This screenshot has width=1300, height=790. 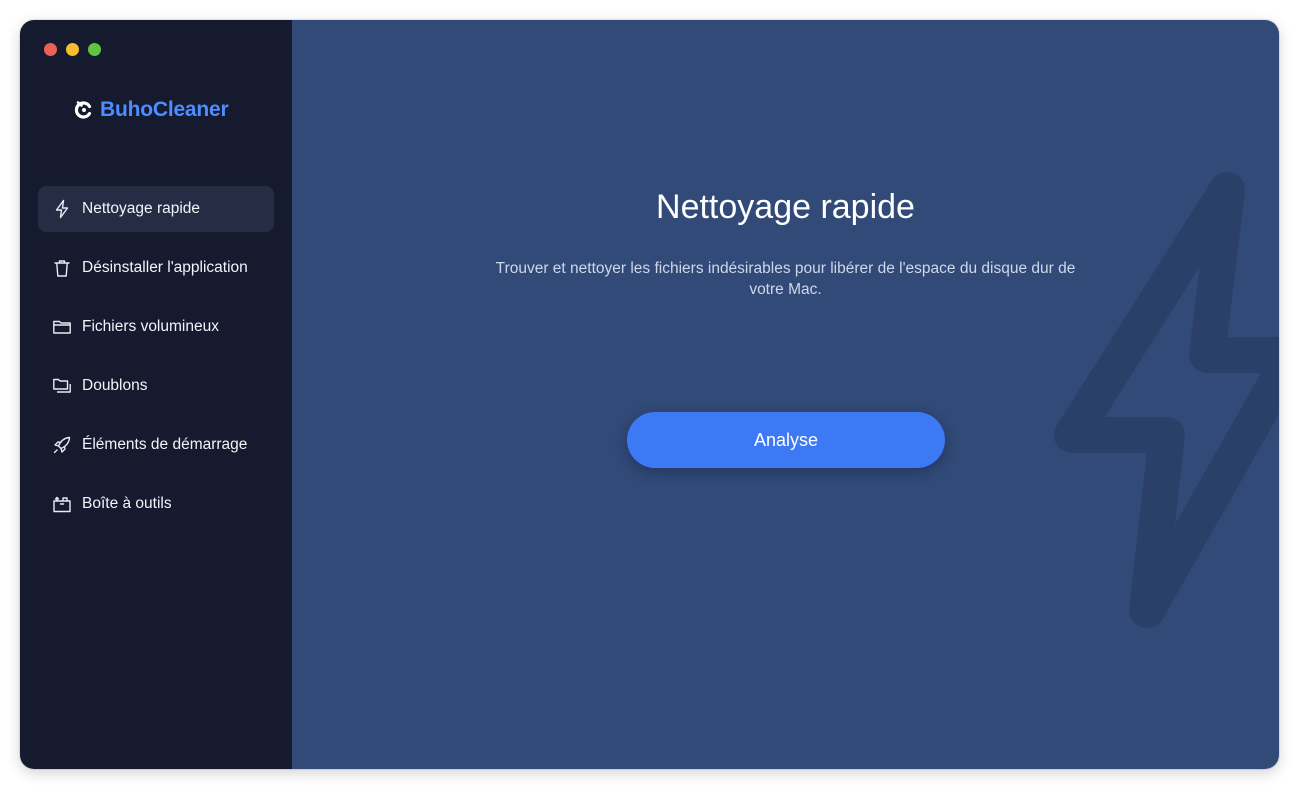 What do you see at coordinates (786, 440) in the screenshot?
I see `analyse-button: Analyse` at bounding box center [786, 440].